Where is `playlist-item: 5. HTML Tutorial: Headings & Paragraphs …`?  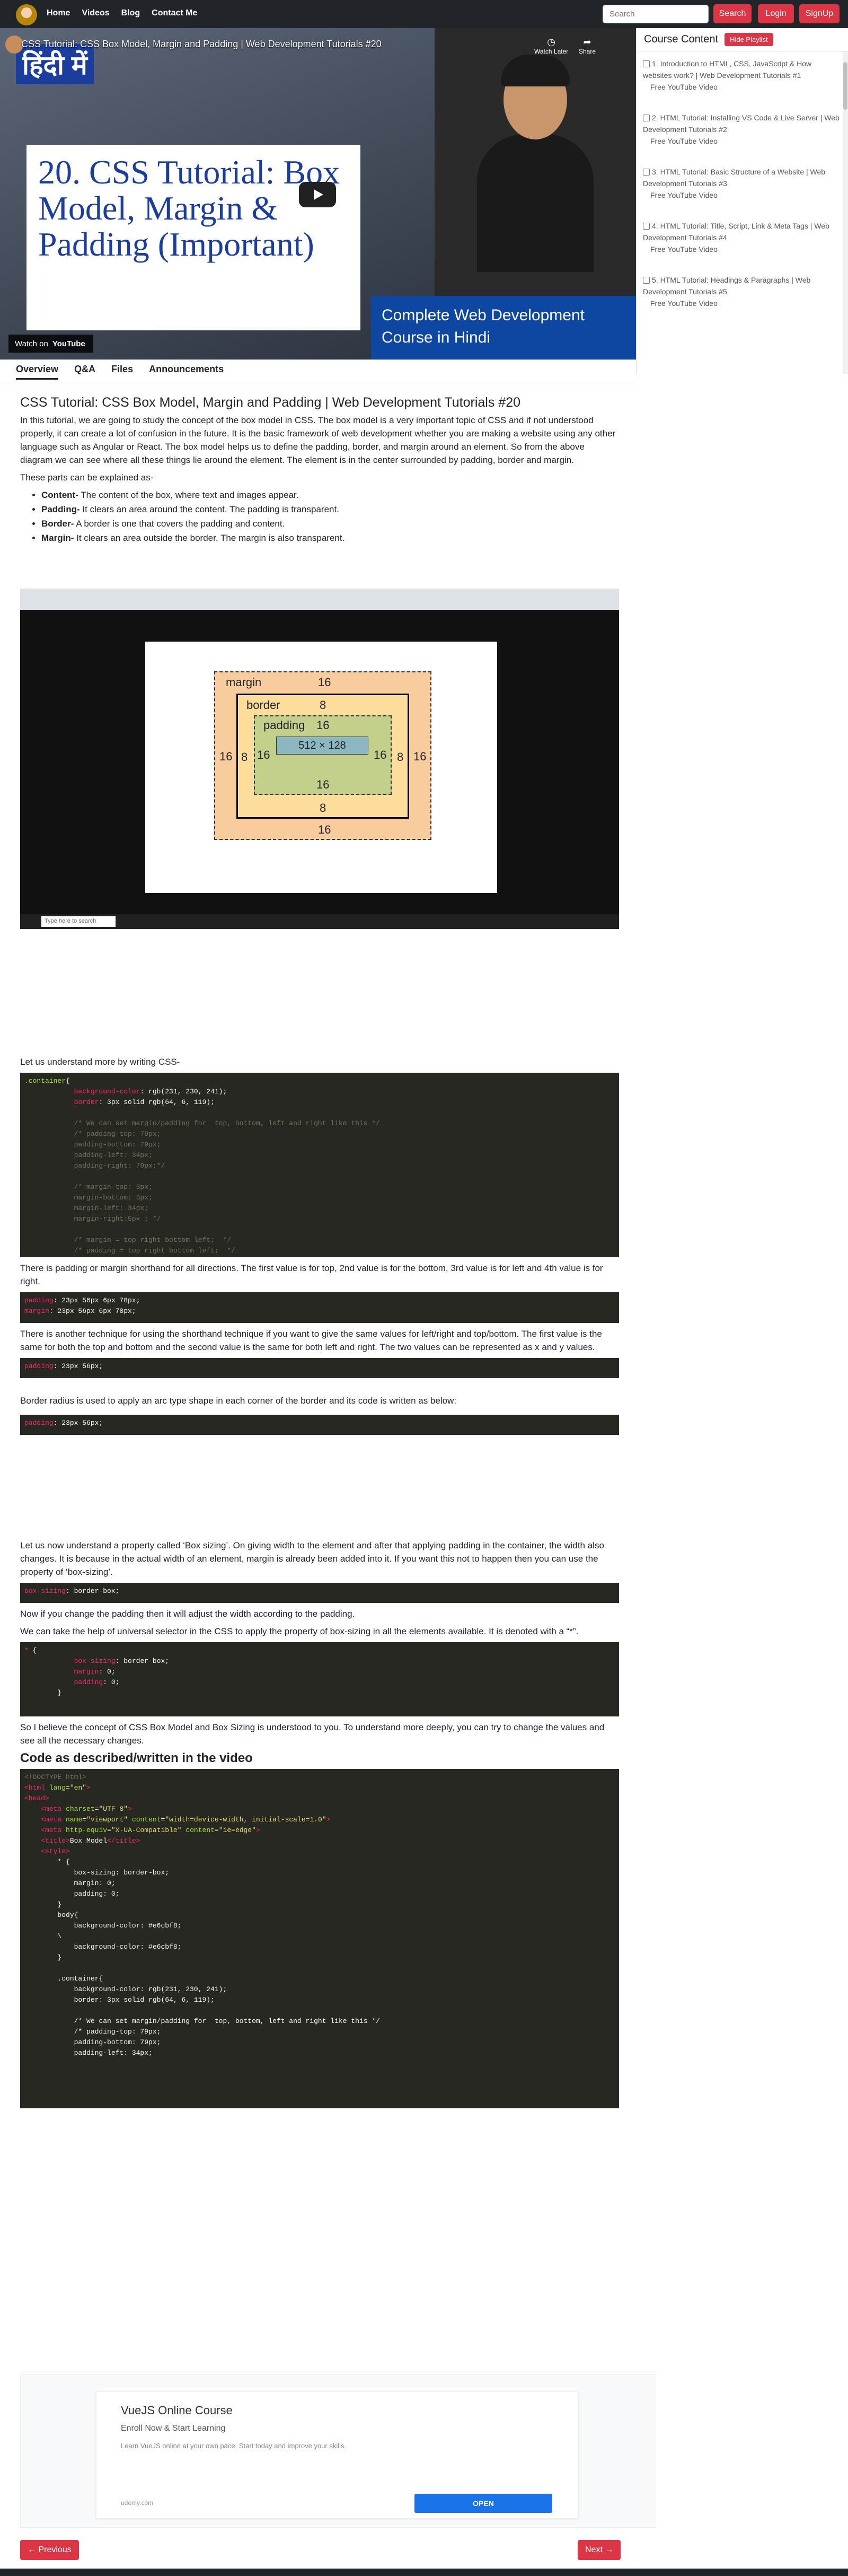
playlist-item: 5. HTML Tutorial: Headings & Paragraphs … is located at coordinates (743, 291).